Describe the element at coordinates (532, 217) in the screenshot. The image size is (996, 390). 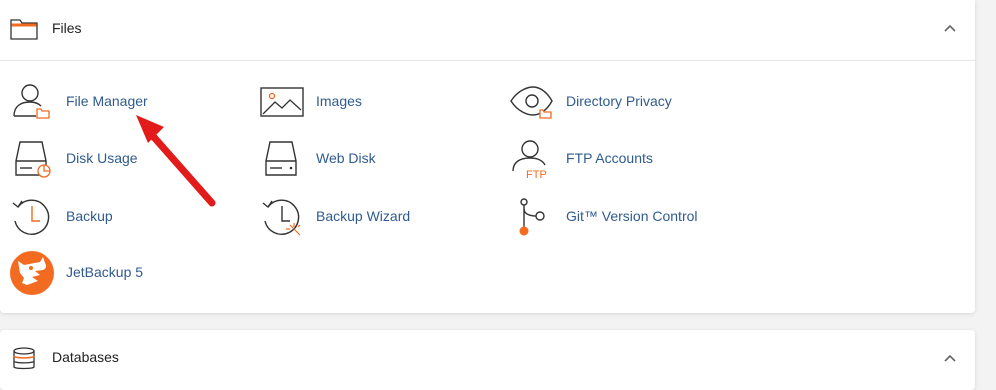
I see `git-icon` at that location.